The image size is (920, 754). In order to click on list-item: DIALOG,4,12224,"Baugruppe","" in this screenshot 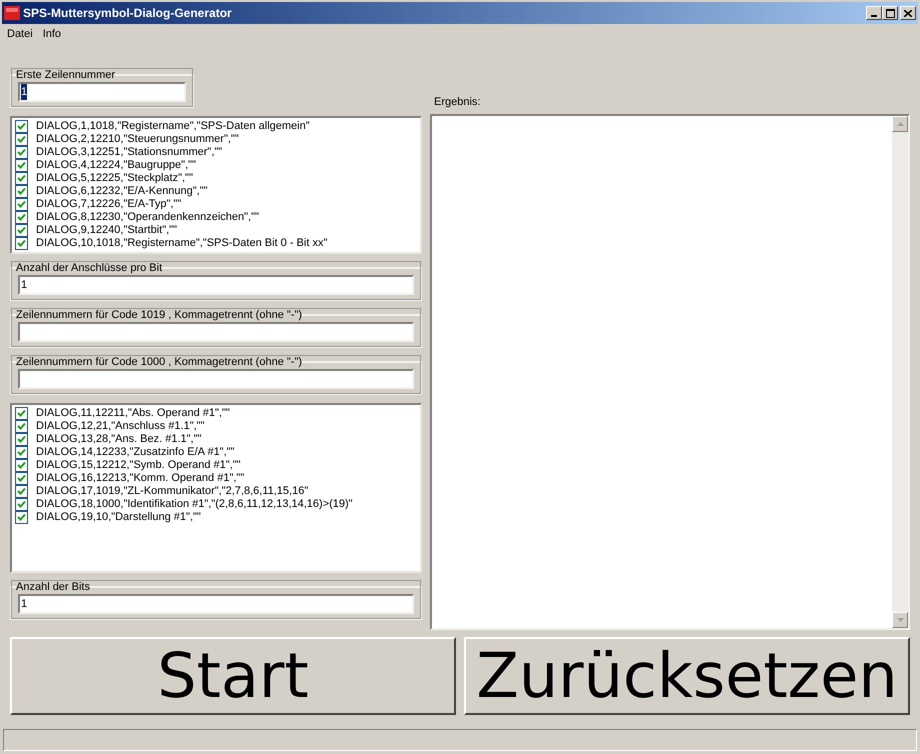, I will do `click(116, 165)`.